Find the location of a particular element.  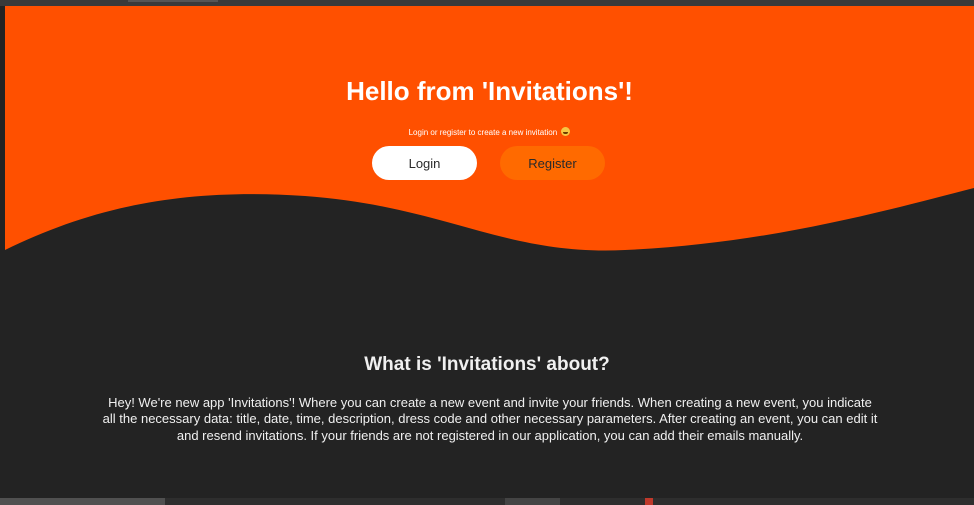

register-button: Register is located at coordinates (552, 163).